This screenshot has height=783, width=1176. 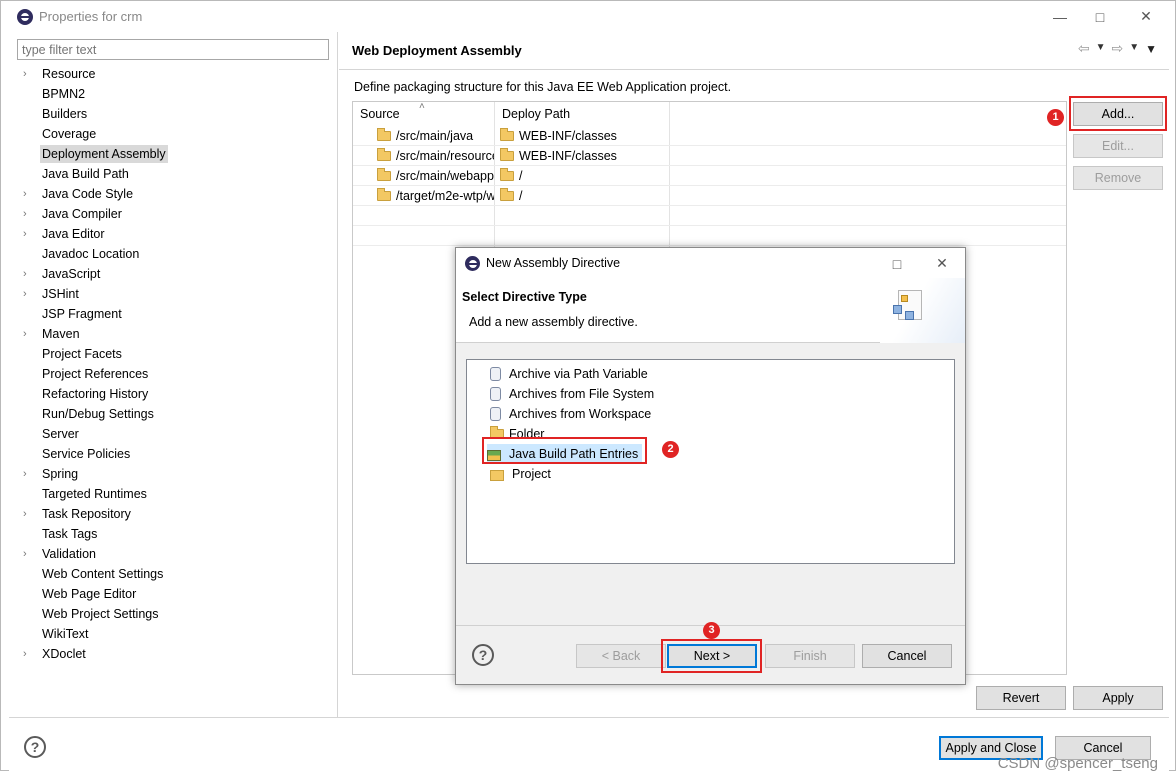 What do you see at coordinates (173, 394) in the screenshot?
I see `tree-item: Refactoring History` at bounding box center [173, 394].